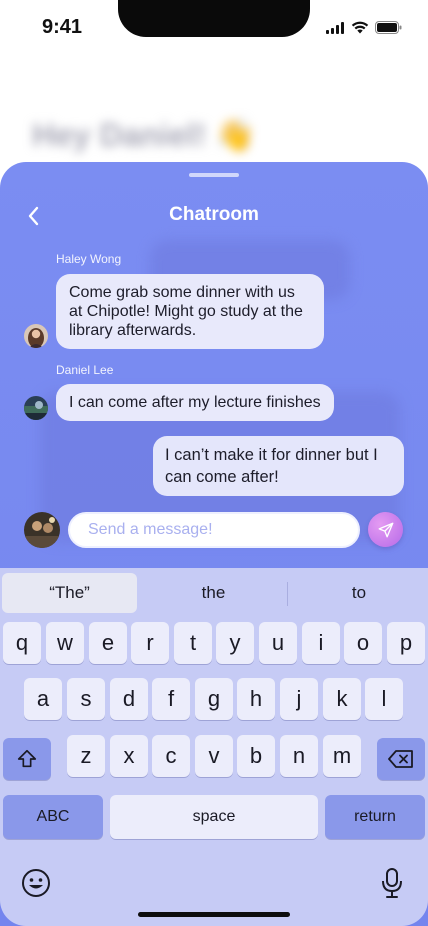 This screenshot has height=926, width=428. I want to click on abc-key: ABC, so click(53, 817).